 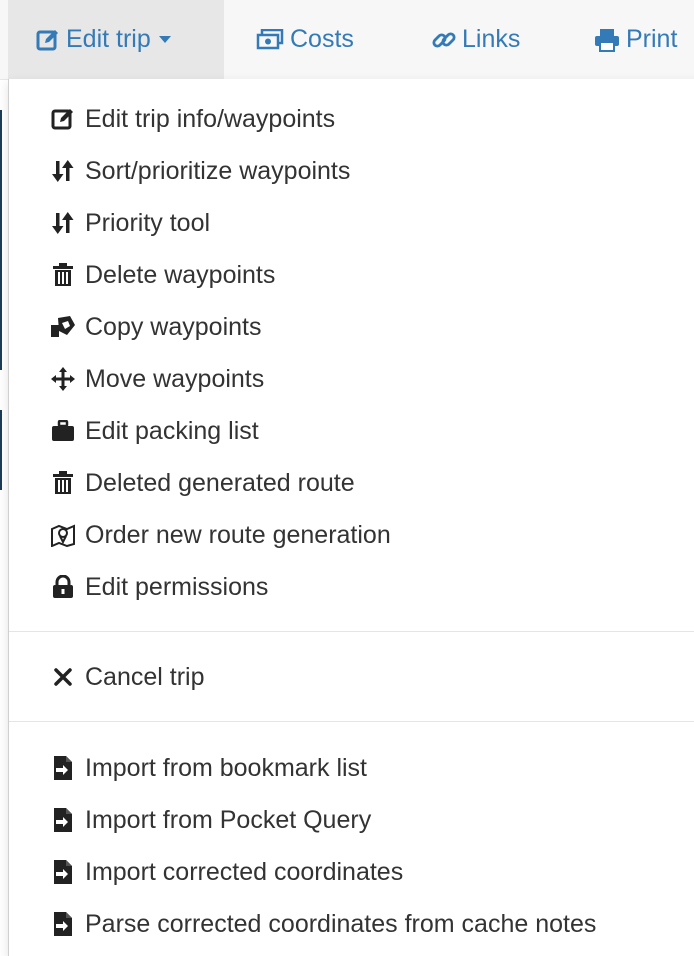 What do you see at coordinates (444, 40) in the screenshot?
I see `link-icon` at bounding box center [444, 40].